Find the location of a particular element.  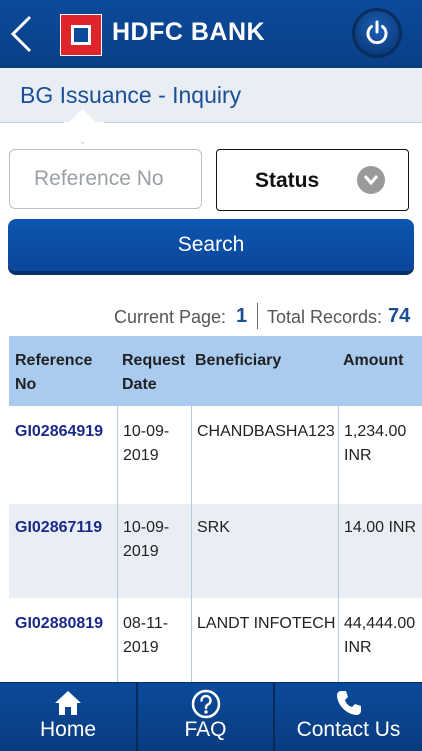

pagination-divider is located at coordinates (257, 316).